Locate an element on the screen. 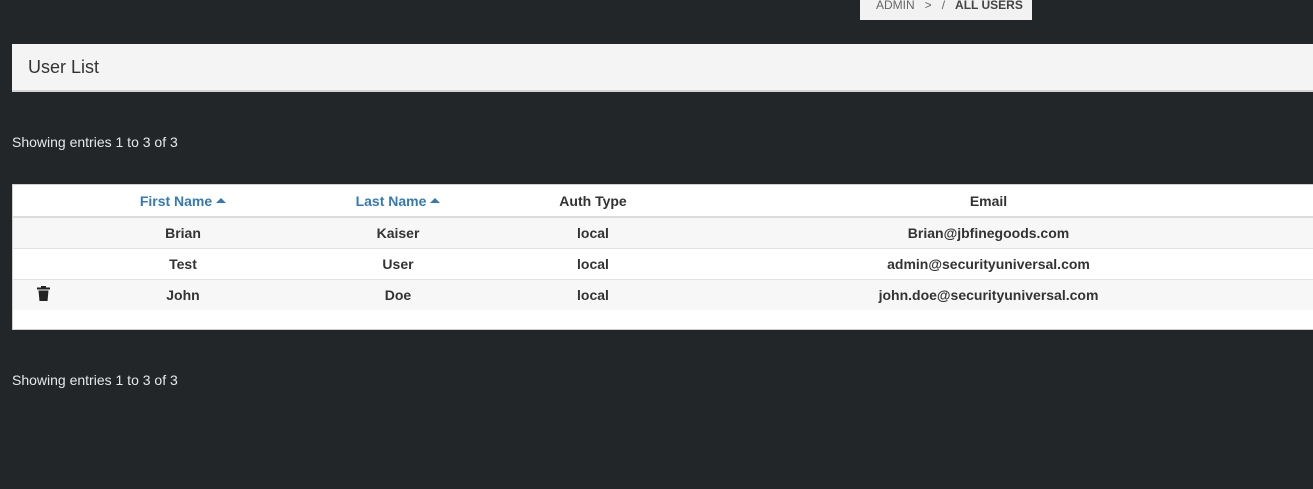 The image size is (1313, 489). column-header-last-name: Last Name is located at coordinates (398, 201).